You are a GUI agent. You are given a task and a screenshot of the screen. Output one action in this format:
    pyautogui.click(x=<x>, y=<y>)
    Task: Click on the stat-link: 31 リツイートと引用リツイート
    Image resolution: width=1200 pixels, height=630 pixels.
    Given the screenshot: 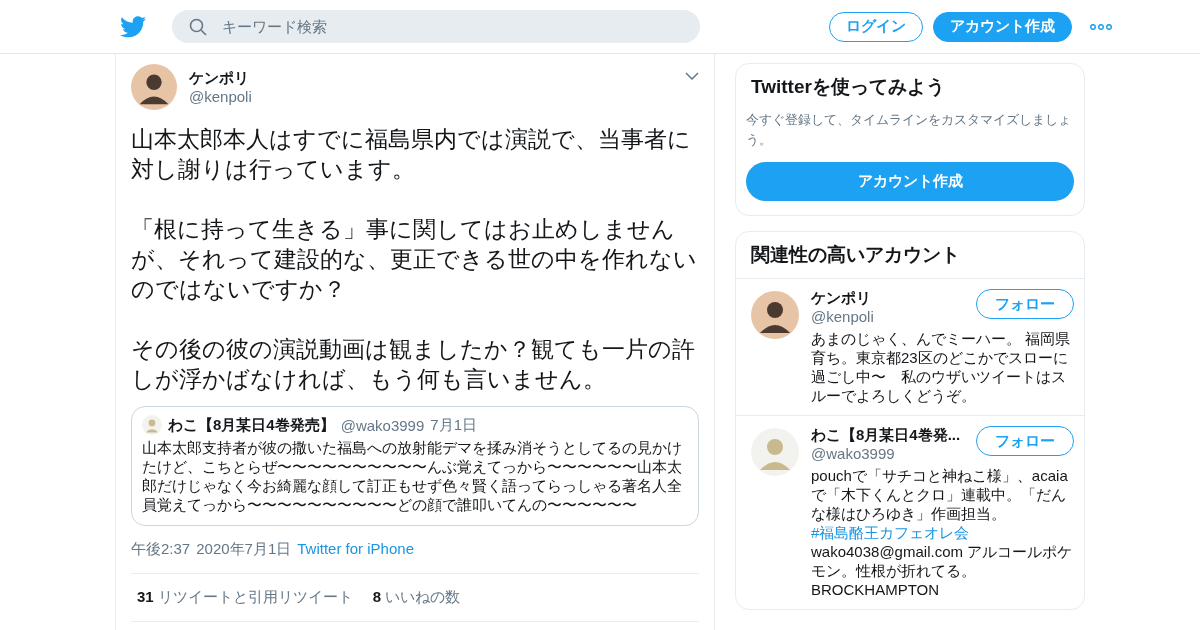 What is the action you would take?
    pyautogui.click(x=245, y=597)
    